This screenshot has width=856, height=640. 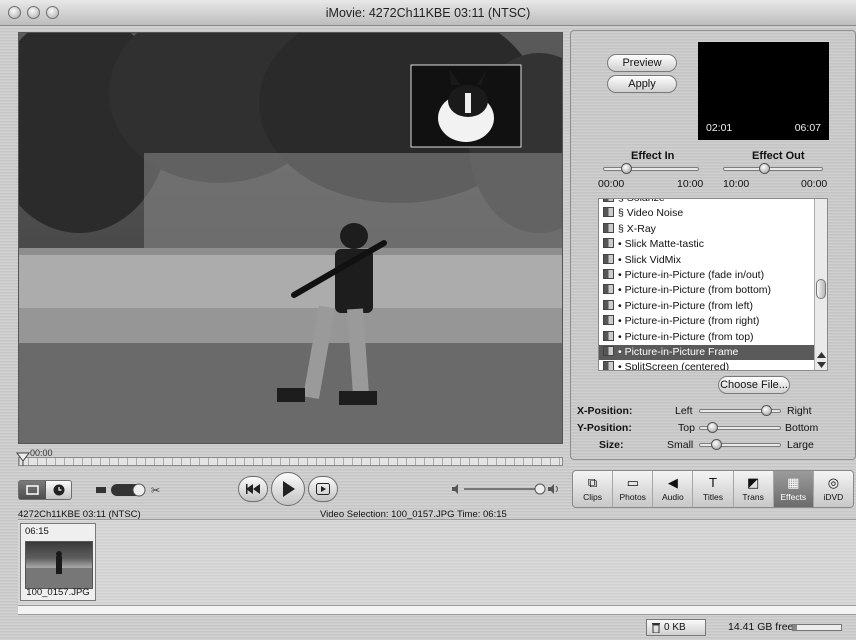 What do you see at coordinates (713, 202) in the screenshot?
I see `effects-list-item: § Solarize` at bounding box center [713, 202].